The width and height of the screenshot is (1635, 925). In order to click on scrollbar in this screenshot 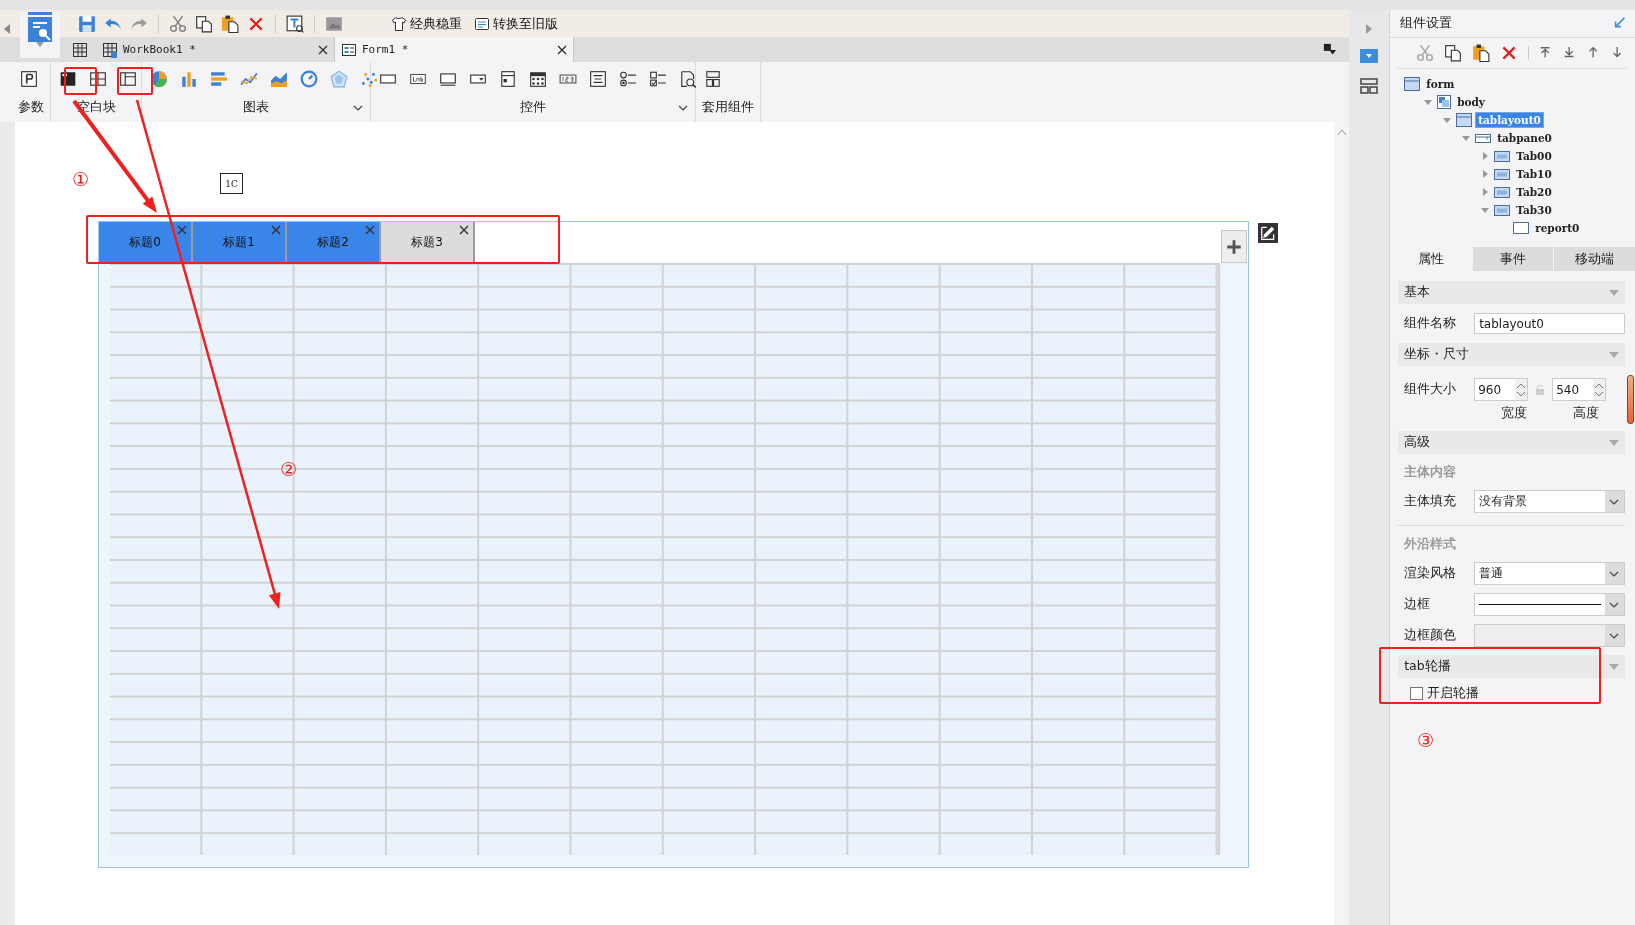, I will do `click(1631, 399)`.